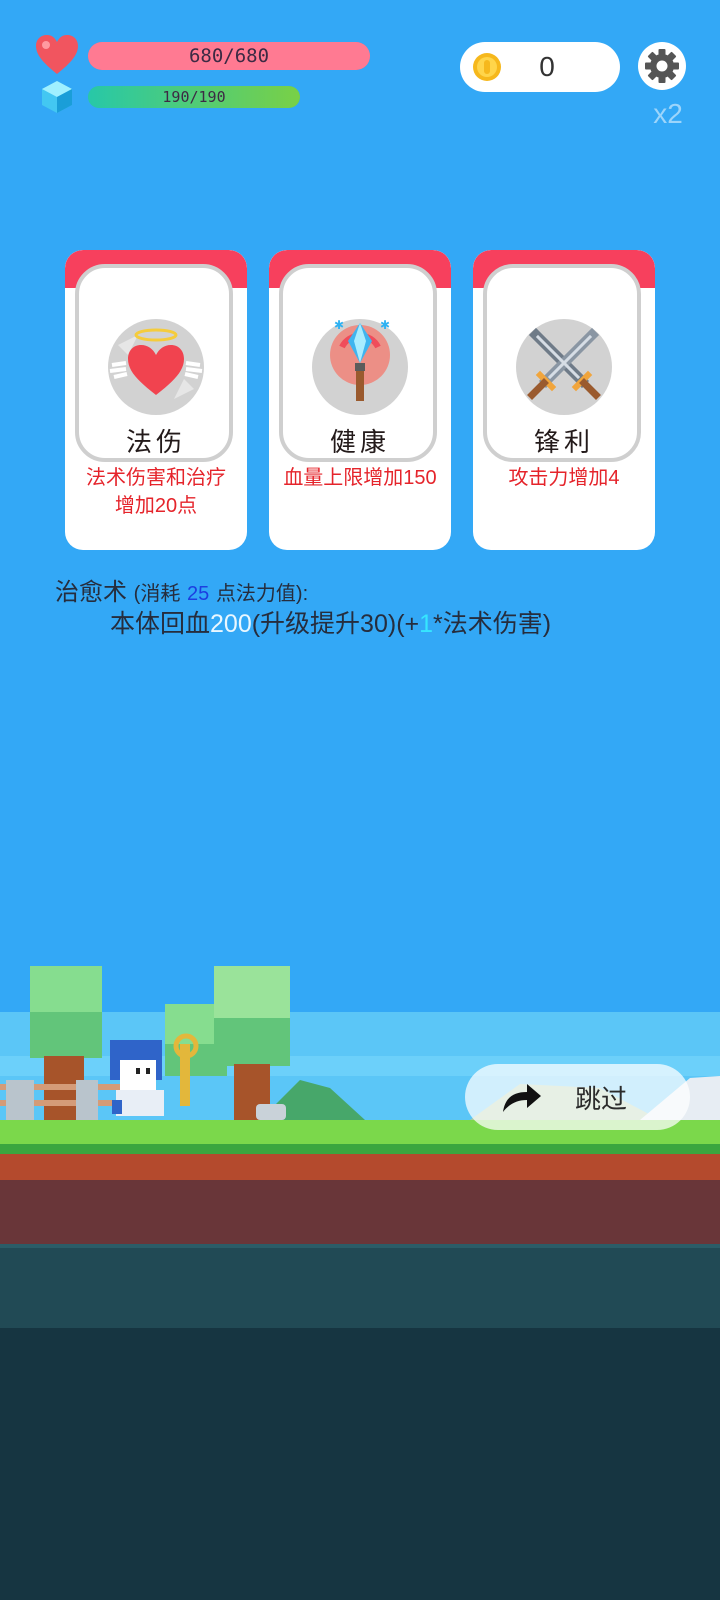  Describe the element at coordinates (492, 624) in the screenshot. I see `skill-effect-suffix: *法术伤害)` at that location.